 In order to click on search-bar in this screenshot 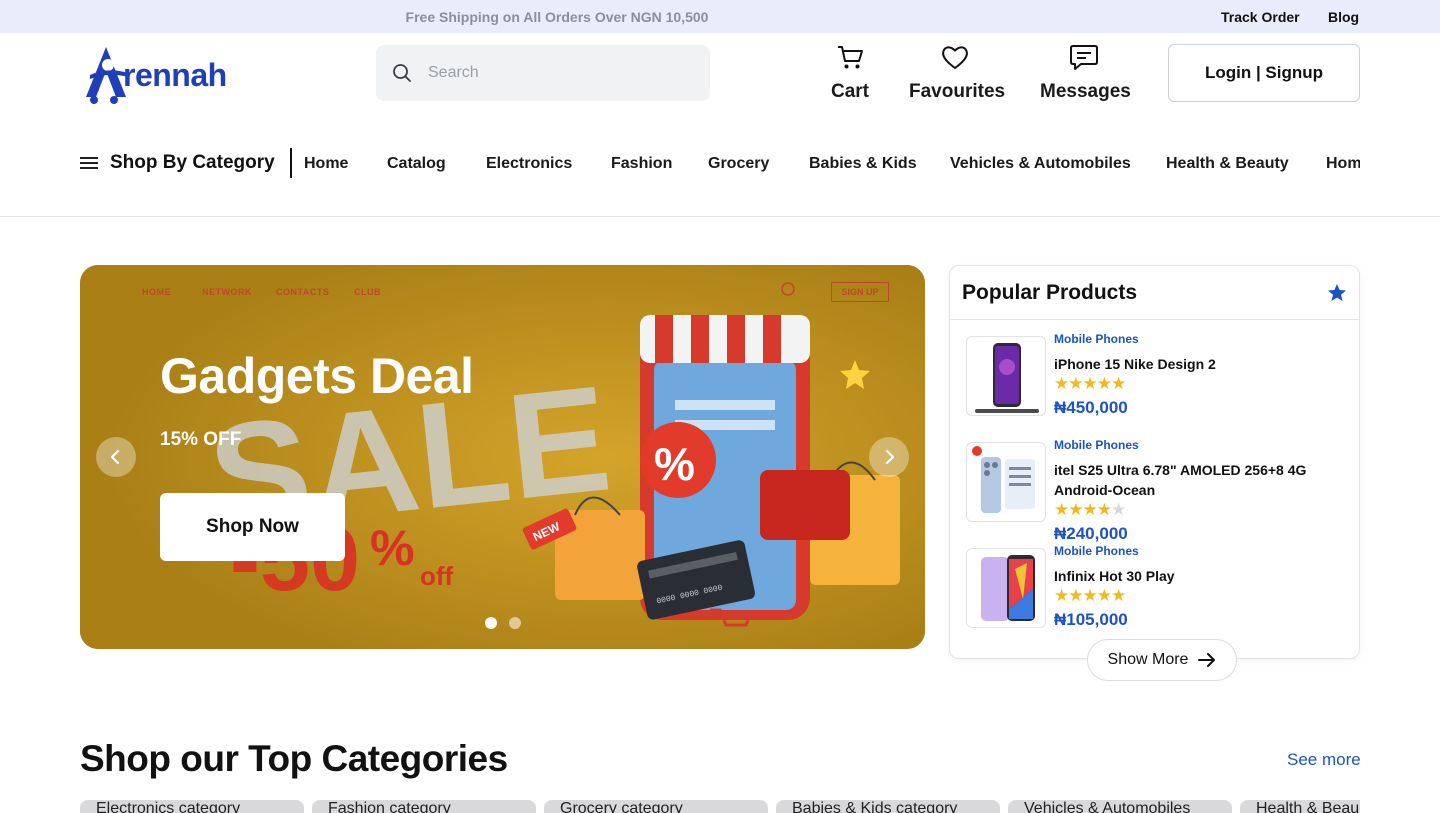, I will do `click(543, 73)`.